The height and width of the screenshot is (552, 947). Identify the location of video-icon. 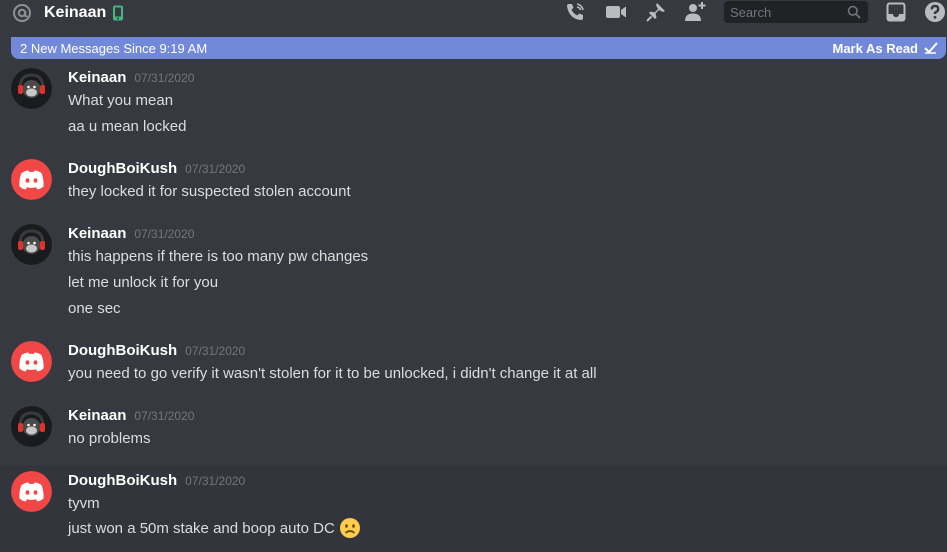
(616, 12).